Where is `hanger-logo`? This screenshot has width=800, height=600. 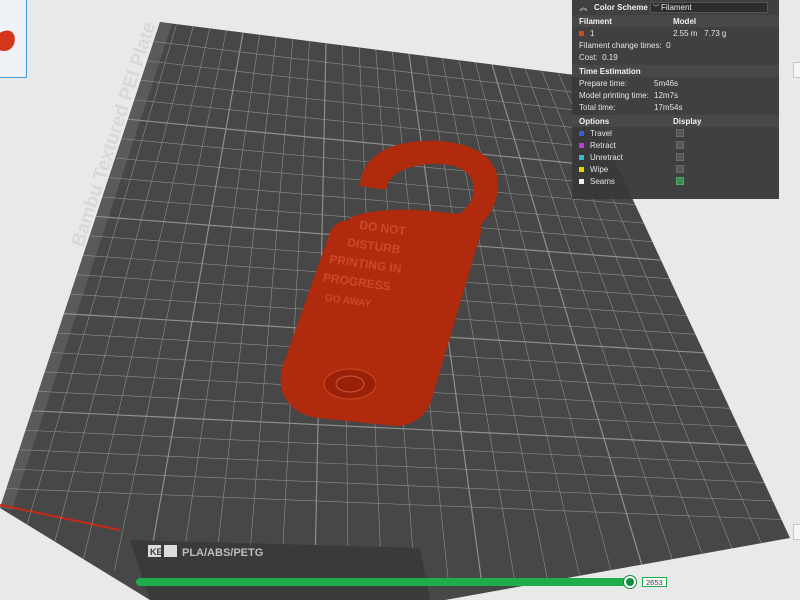
hanger-logo is located at coordinates (350, 384).